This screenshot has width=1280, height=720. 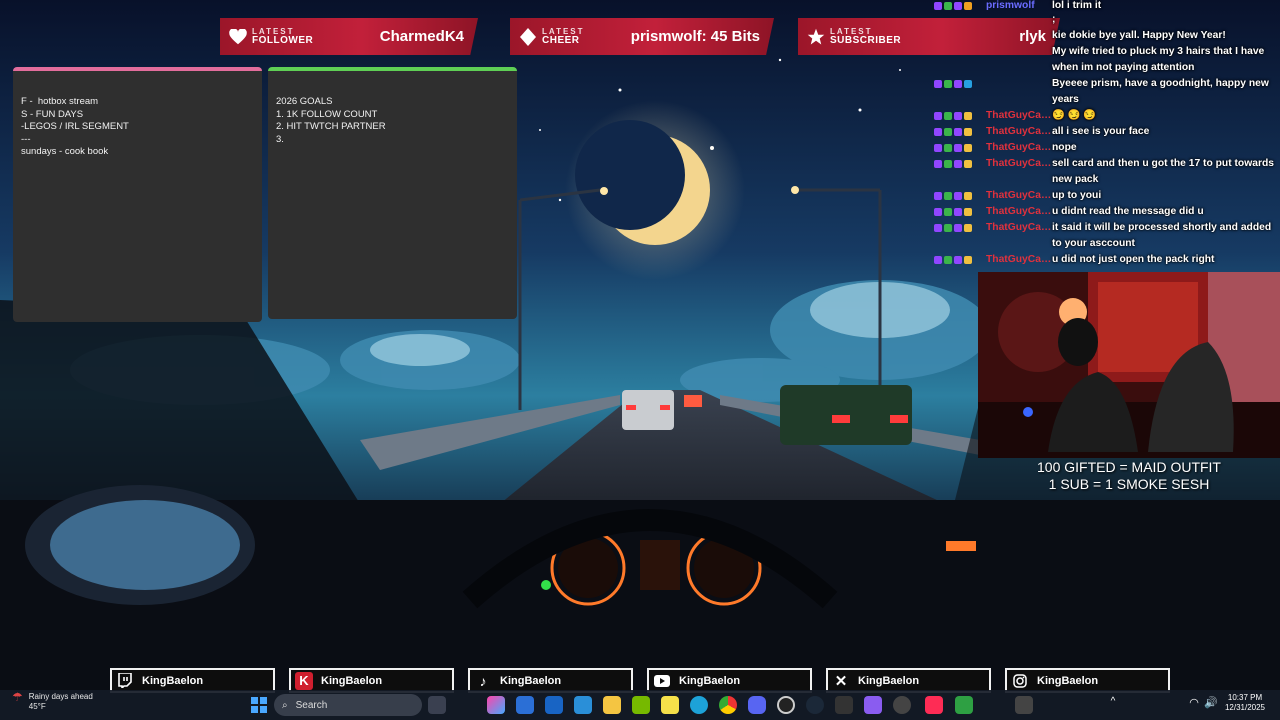 I want to click on clock-date: 12/31/2025, so click(x=1245, y=707).